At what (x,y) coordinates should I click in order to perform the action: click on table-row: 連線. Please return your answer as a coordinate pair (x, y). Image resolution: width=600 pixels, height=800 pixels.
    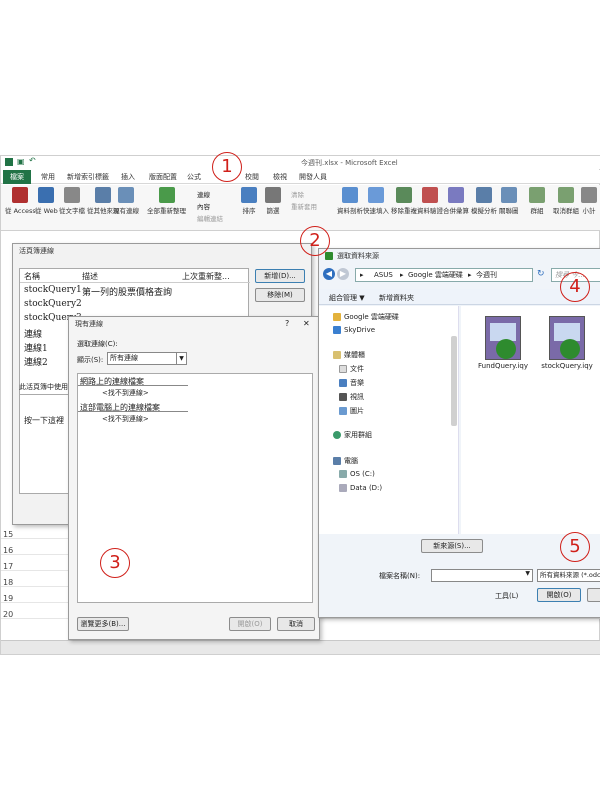
    Looking at the image, I should click on (33, 333).